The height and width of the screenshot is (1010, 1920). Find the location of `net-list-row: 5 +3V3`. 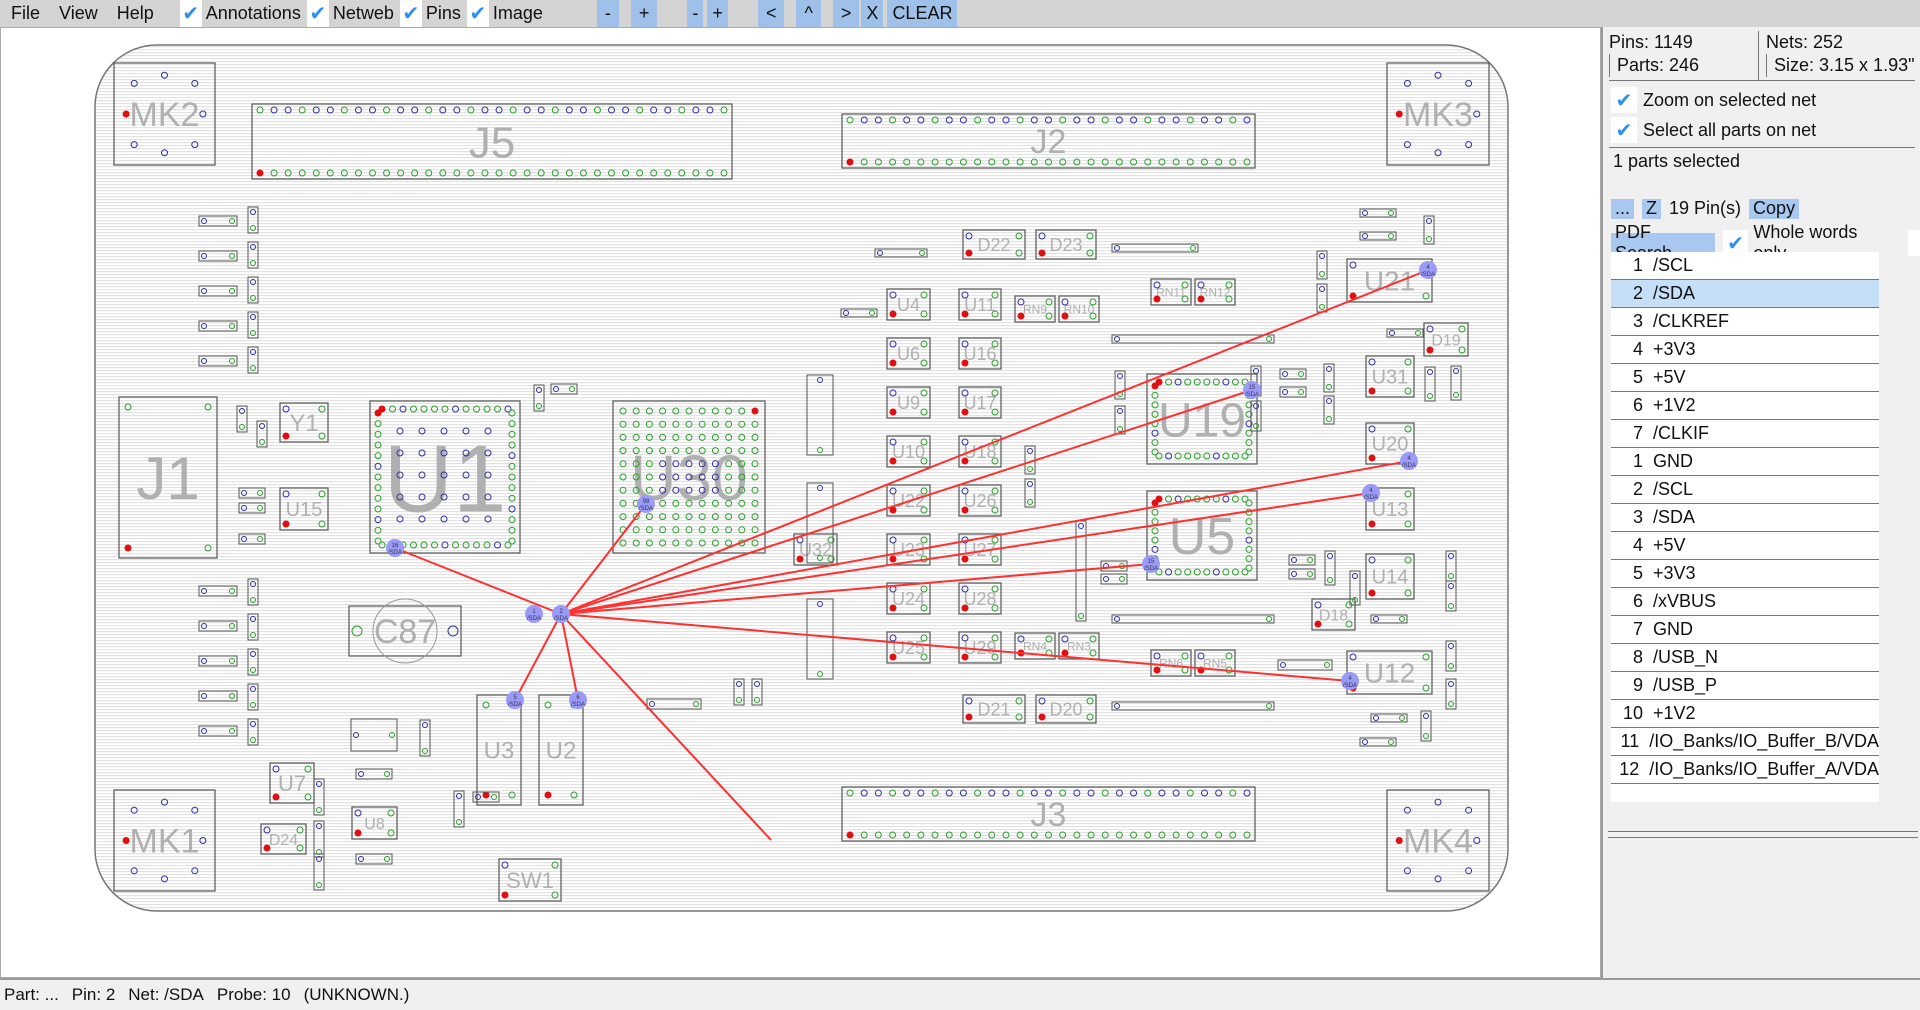

net-list-row: 5 +3V3 is located at coordinates (1745, 574).